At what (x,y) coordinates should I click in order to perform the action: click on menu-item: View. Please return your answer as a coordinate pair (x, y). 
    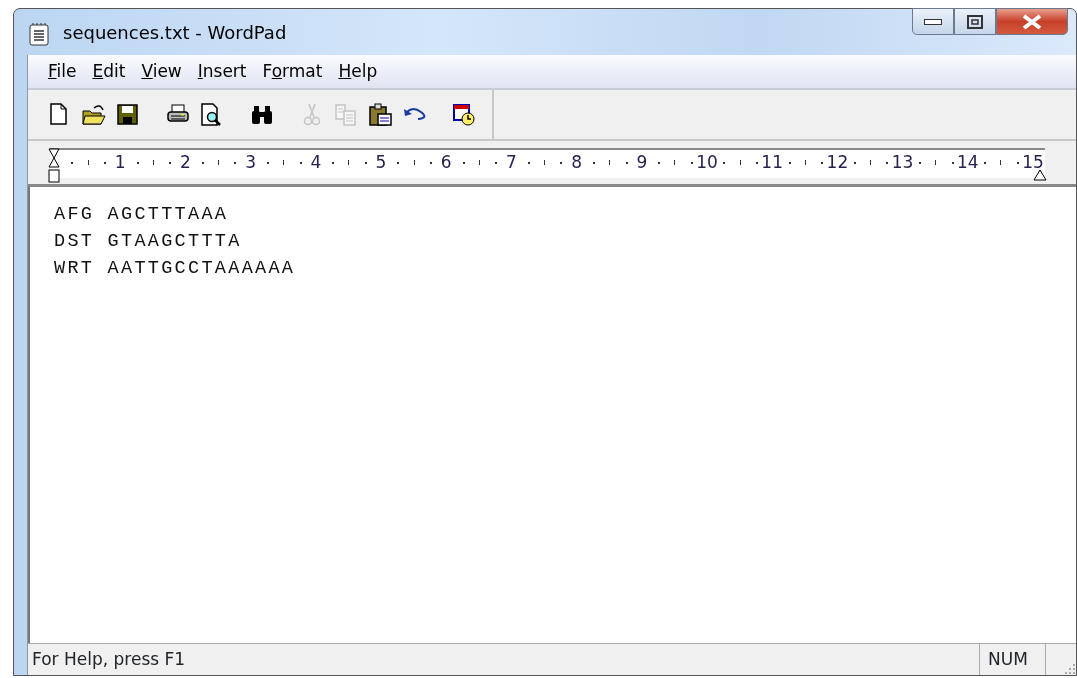
    Looking at the image, I should click on (161, 71).